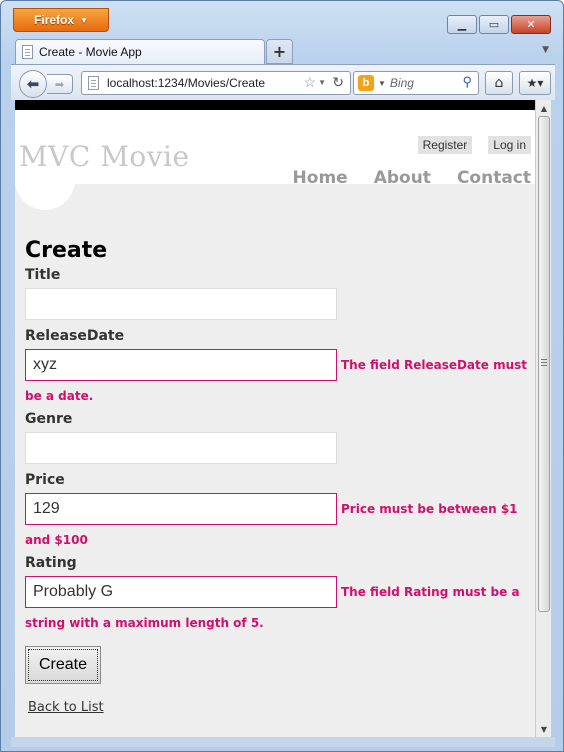 The height and width of the screenshot is (752, 564). I want to click on create-button: Create, so click(63, 665).